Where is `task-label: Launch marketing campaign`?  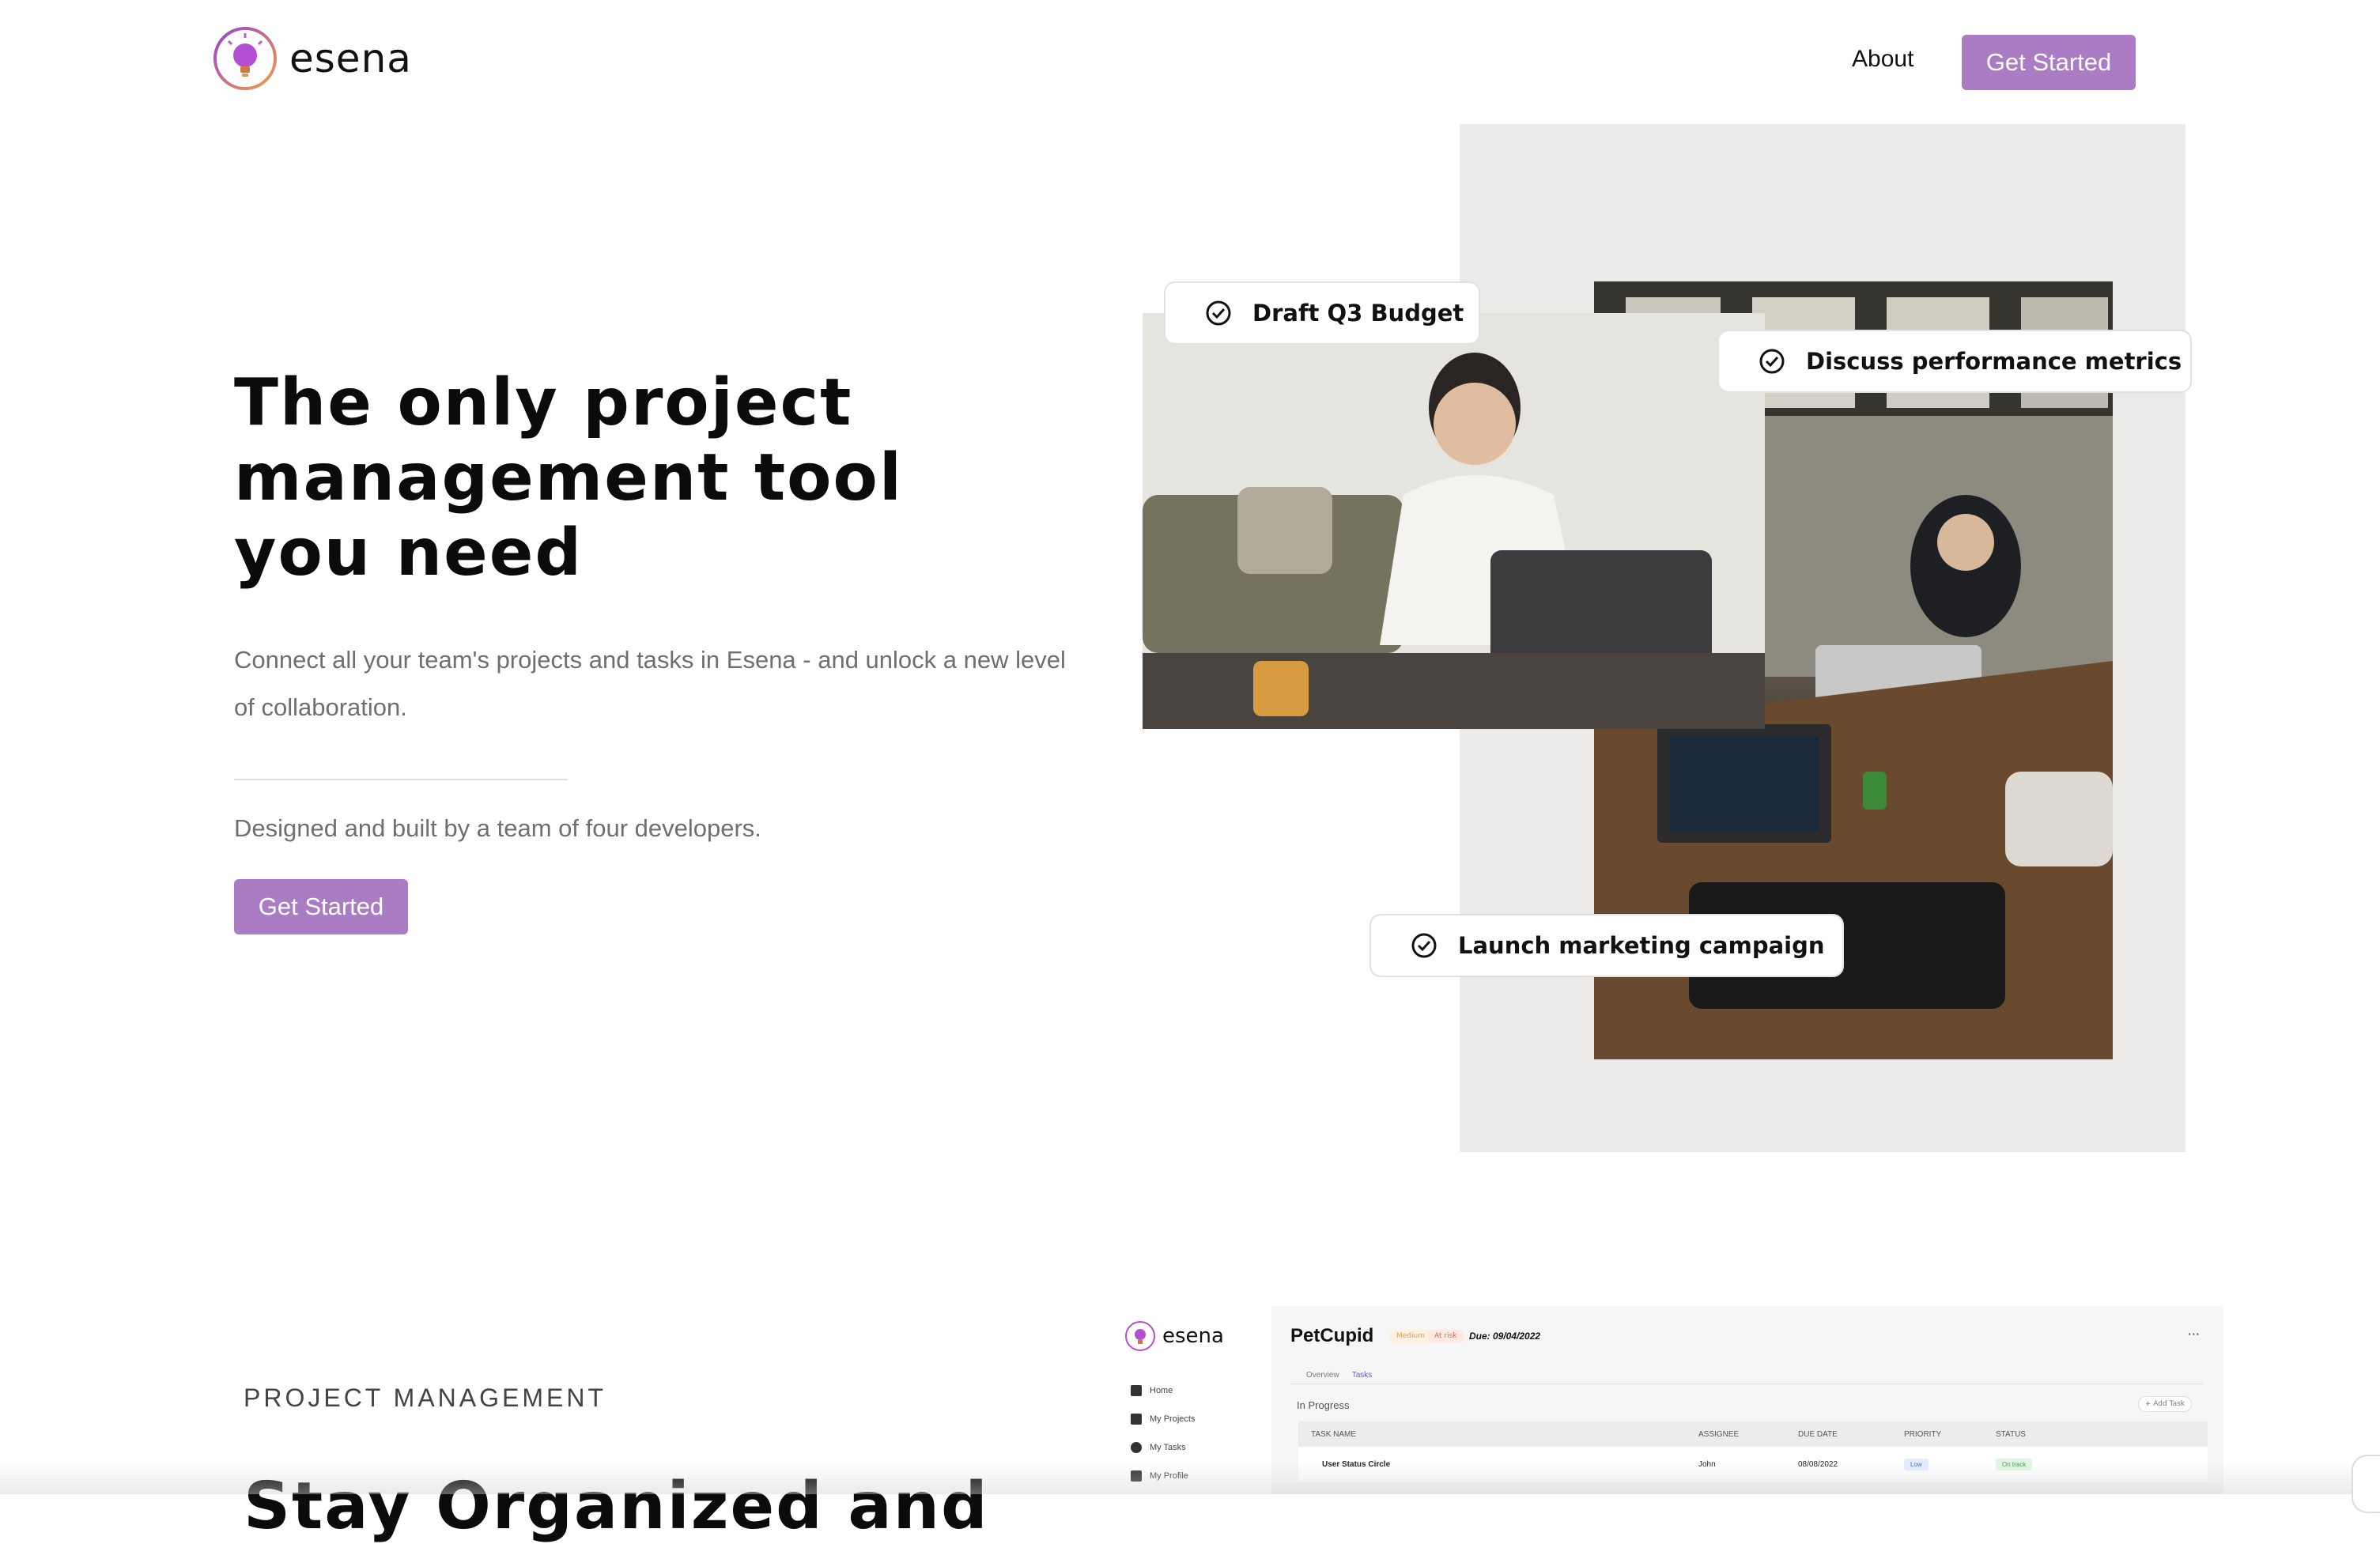 task-label: Launch marketing campaign is located at coordinates (1641, 946).